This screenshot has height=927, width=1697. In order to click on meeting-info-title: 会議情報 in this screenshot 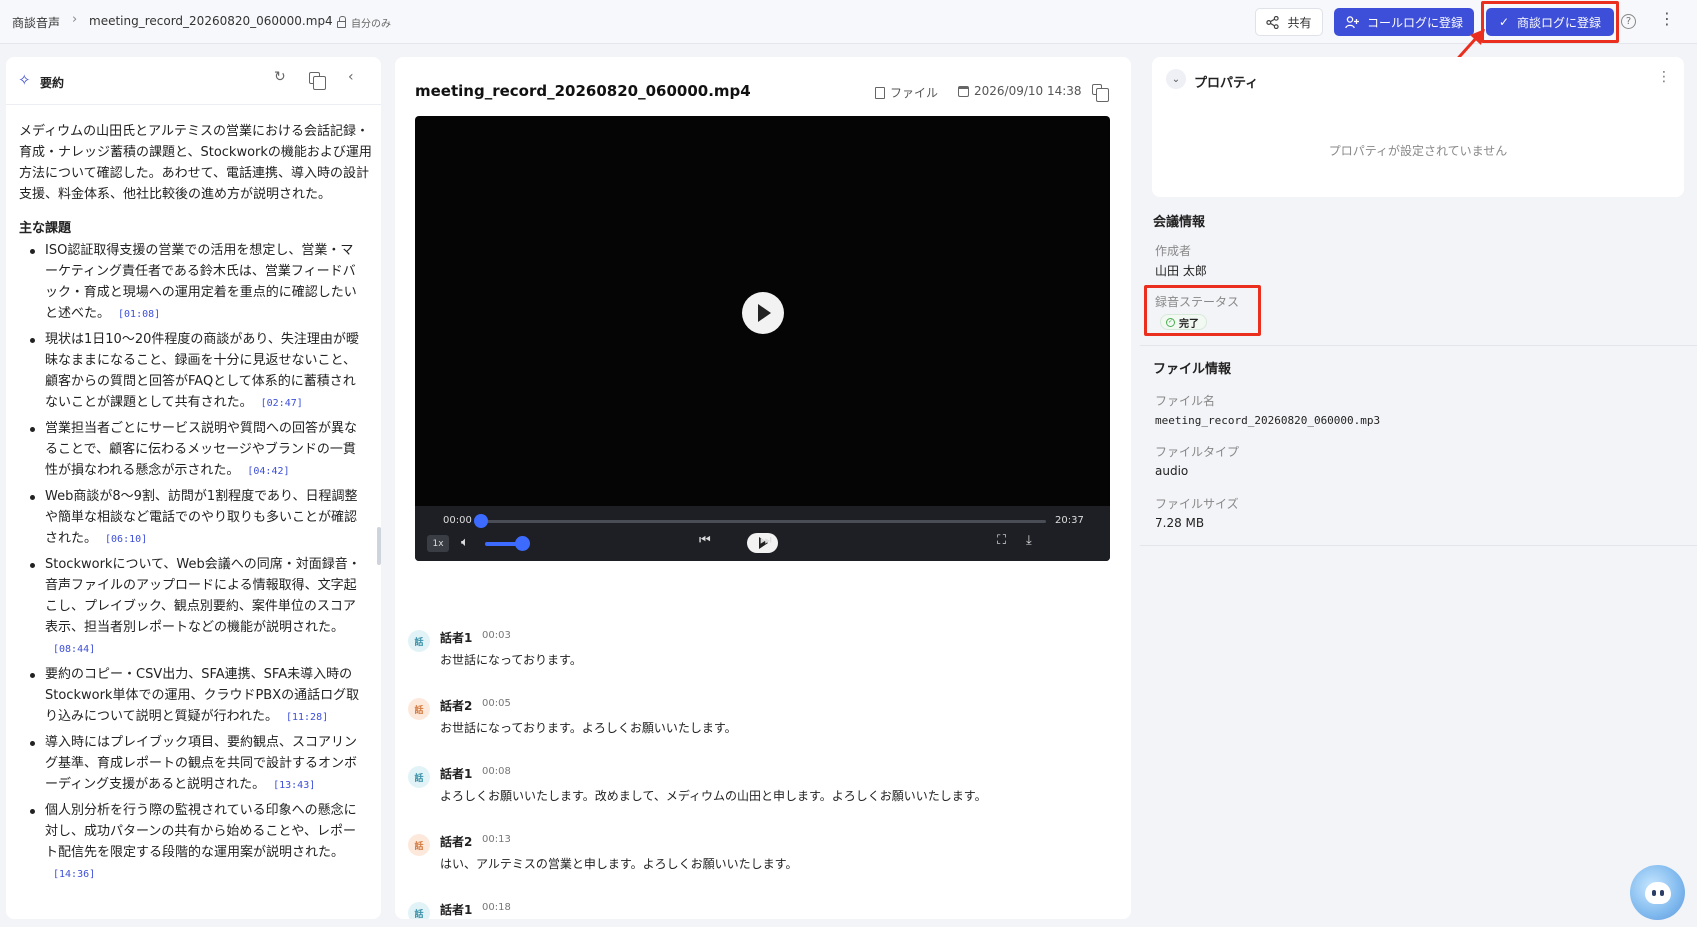, I will do `click(1179, 222)`.